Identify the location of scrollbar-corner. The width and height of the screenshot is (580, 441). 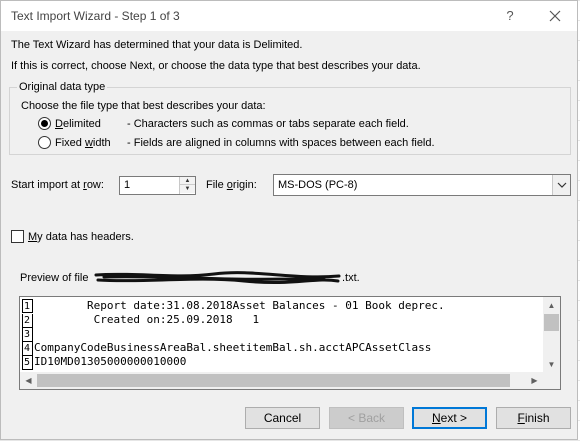
(551, 380).